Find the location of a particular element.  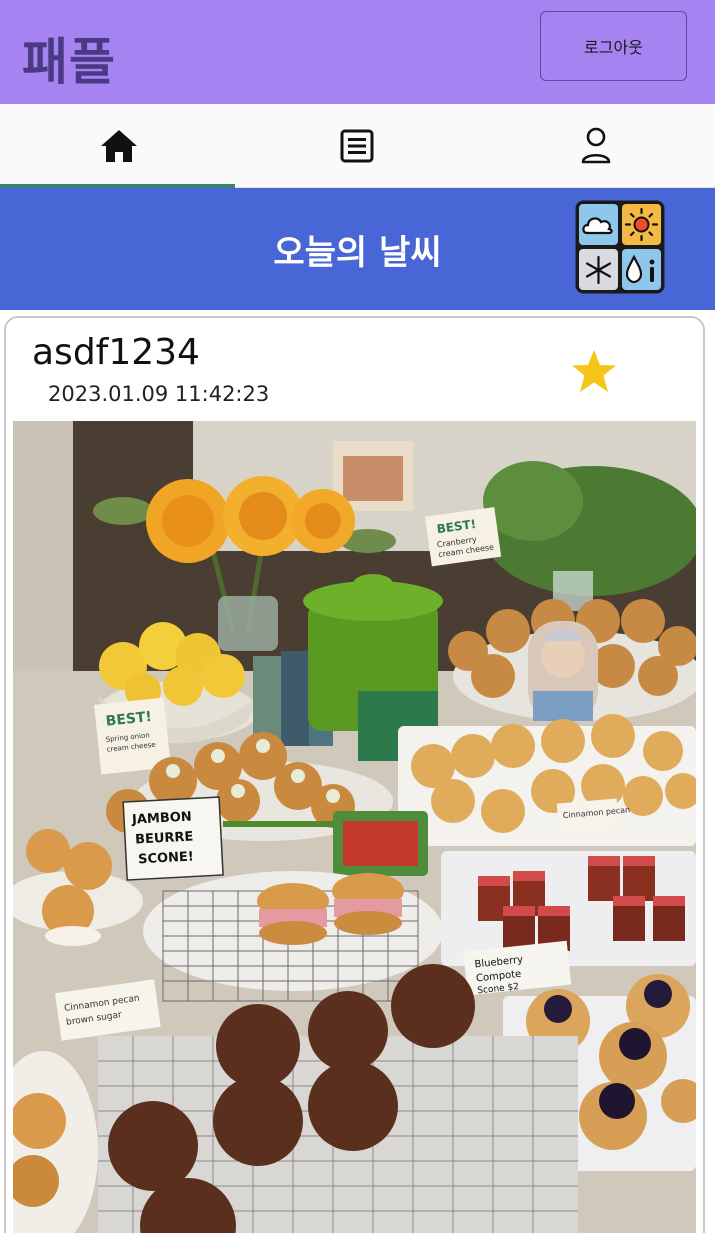

tab-profile is located at coordinates (596, 146).